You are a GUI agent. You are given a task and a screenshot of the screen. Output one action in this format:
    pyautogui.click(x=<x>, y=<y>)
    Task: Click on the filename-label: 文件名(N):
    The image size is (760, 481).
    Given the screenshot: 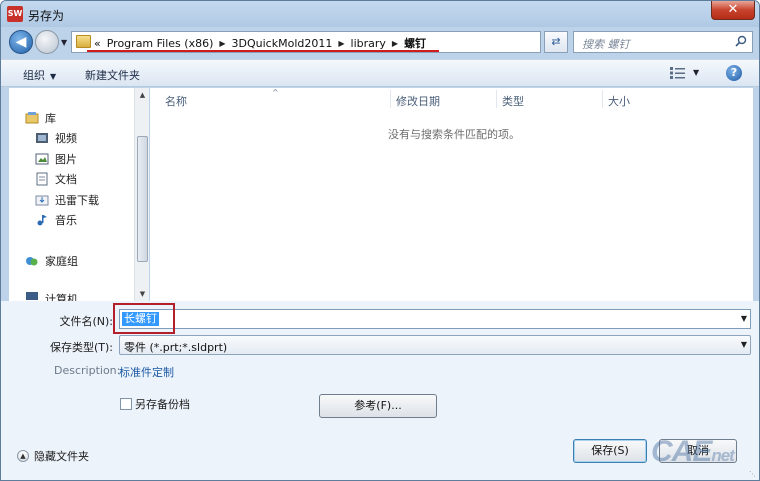 What is the action you would take?
    pyautogui.click(x=86, y=321)
    